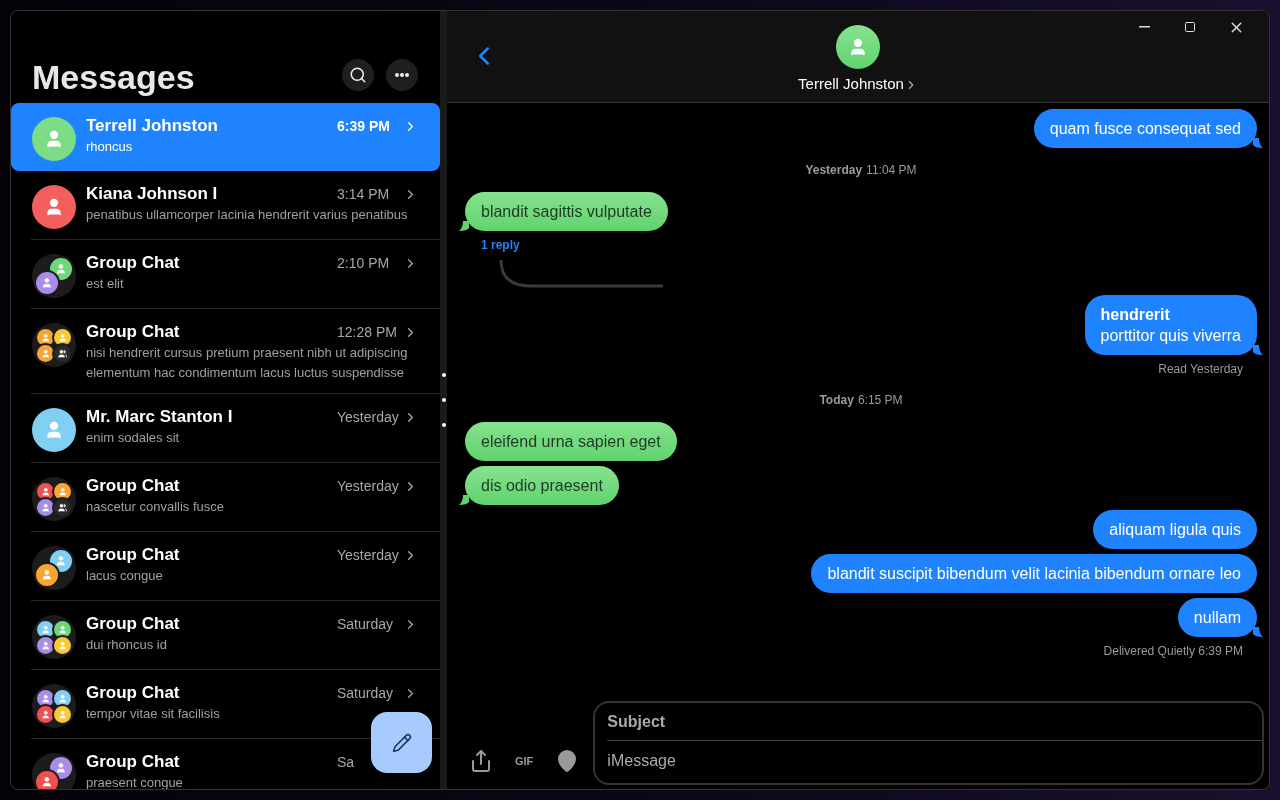 The width and height of the screenshot is (1280, 800). I want to click on share-button, so click(481, 761).